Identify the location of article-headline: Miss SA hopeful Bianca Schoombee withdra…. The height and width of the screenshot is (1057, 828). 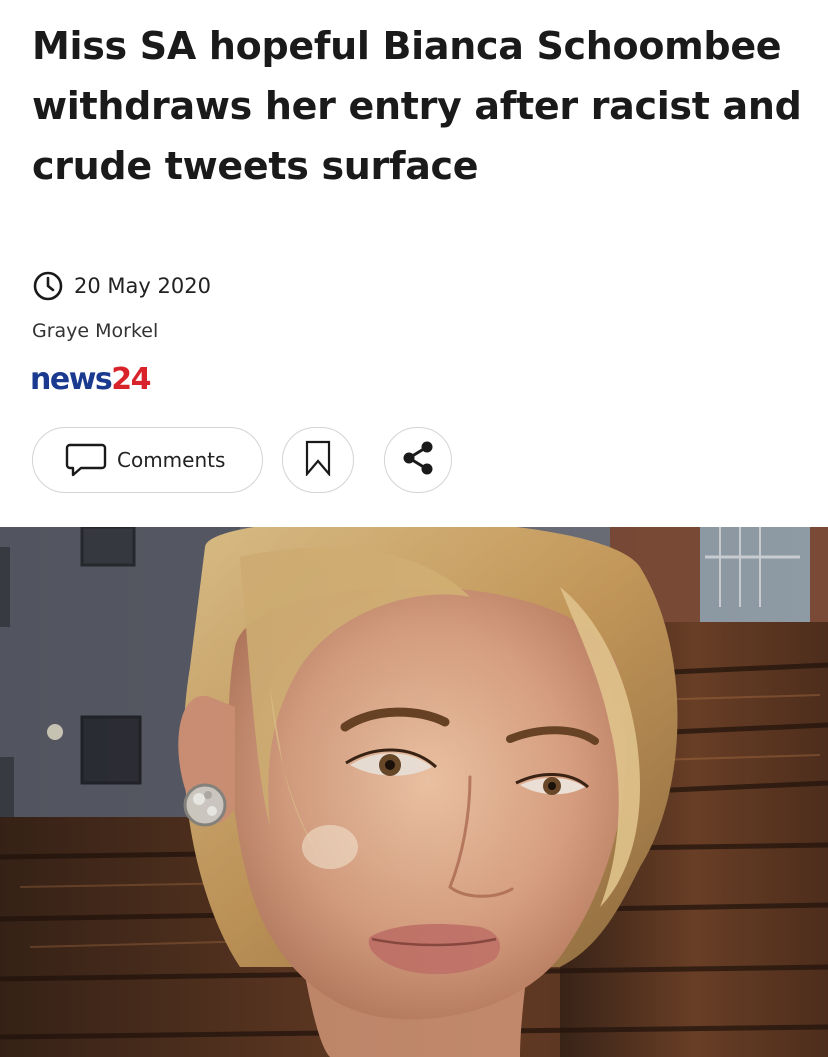
(417, 106).